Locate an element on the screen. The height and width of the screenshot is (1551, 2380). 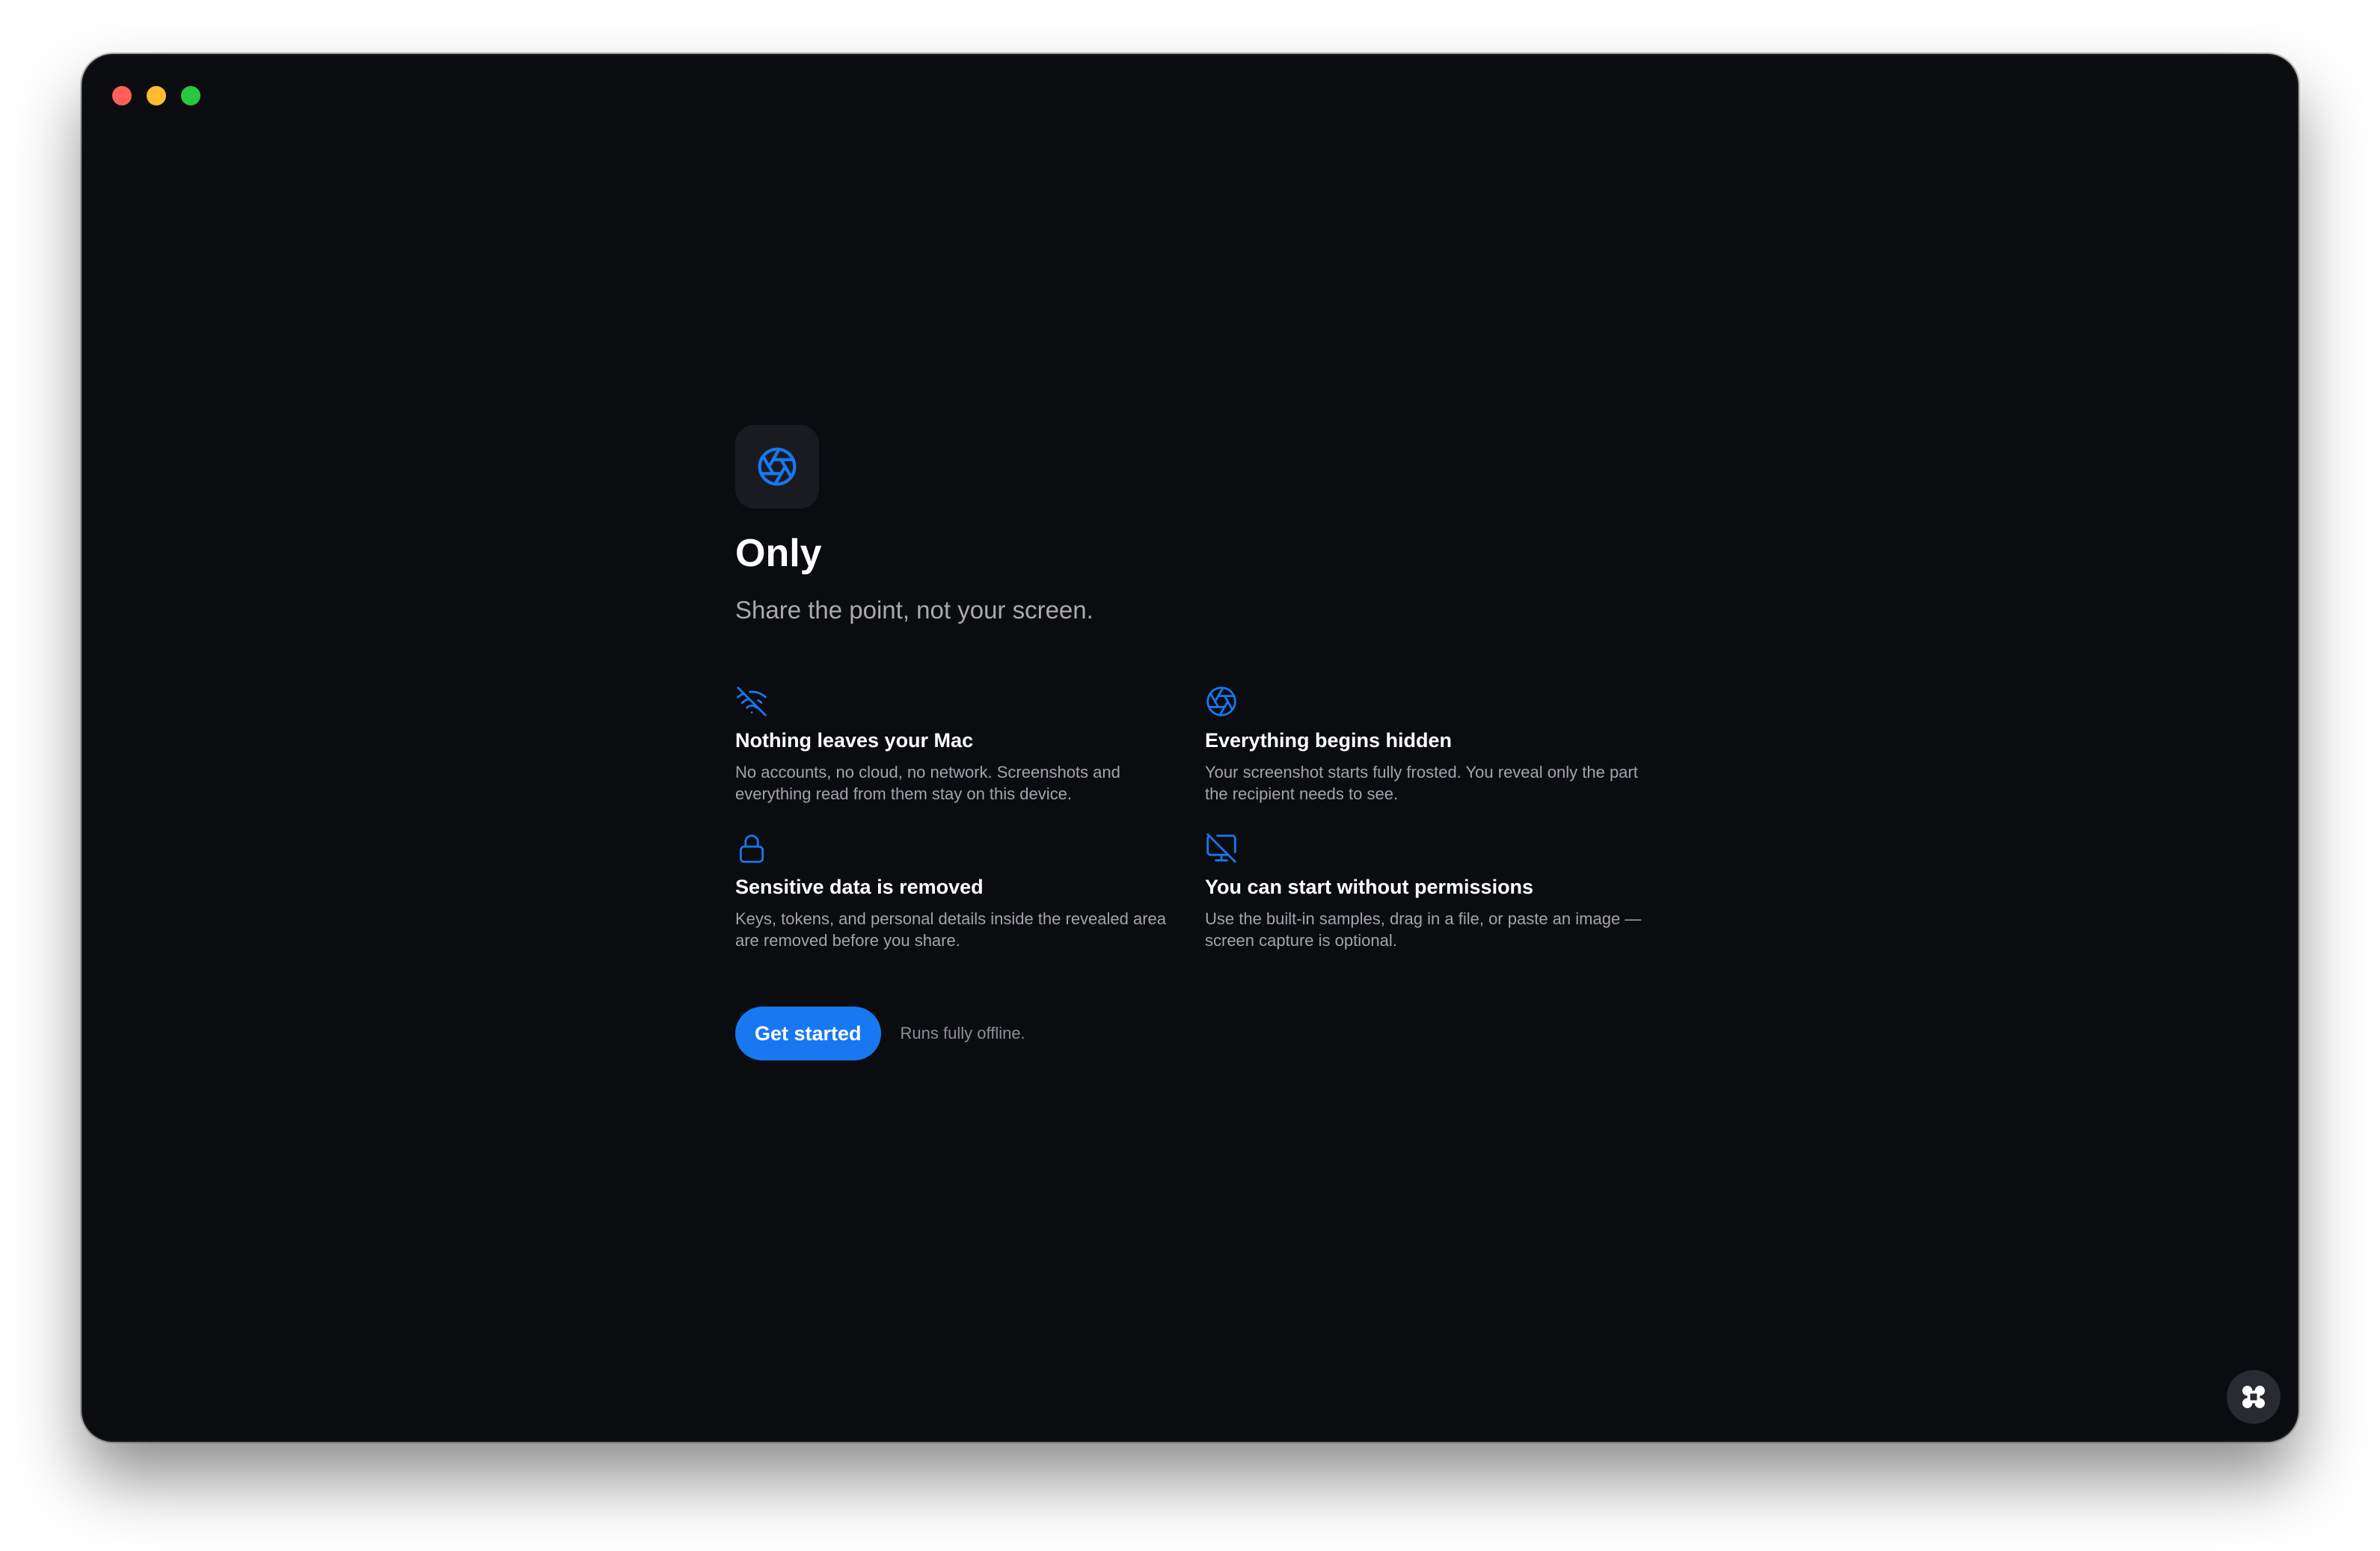
app-icon-tile is located at coordinates (777, 467).